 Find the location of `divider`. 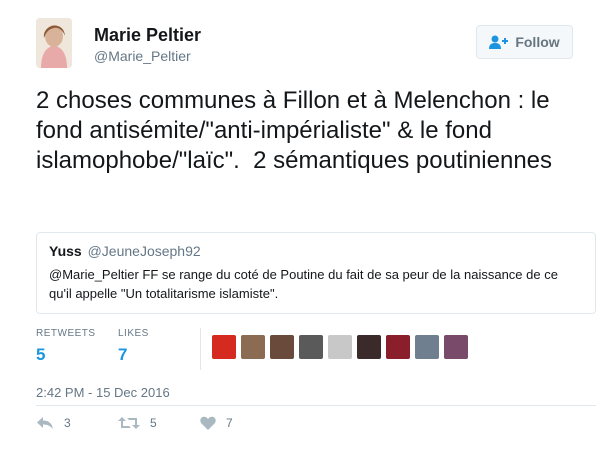

divider is located at coordinates (316, 405).